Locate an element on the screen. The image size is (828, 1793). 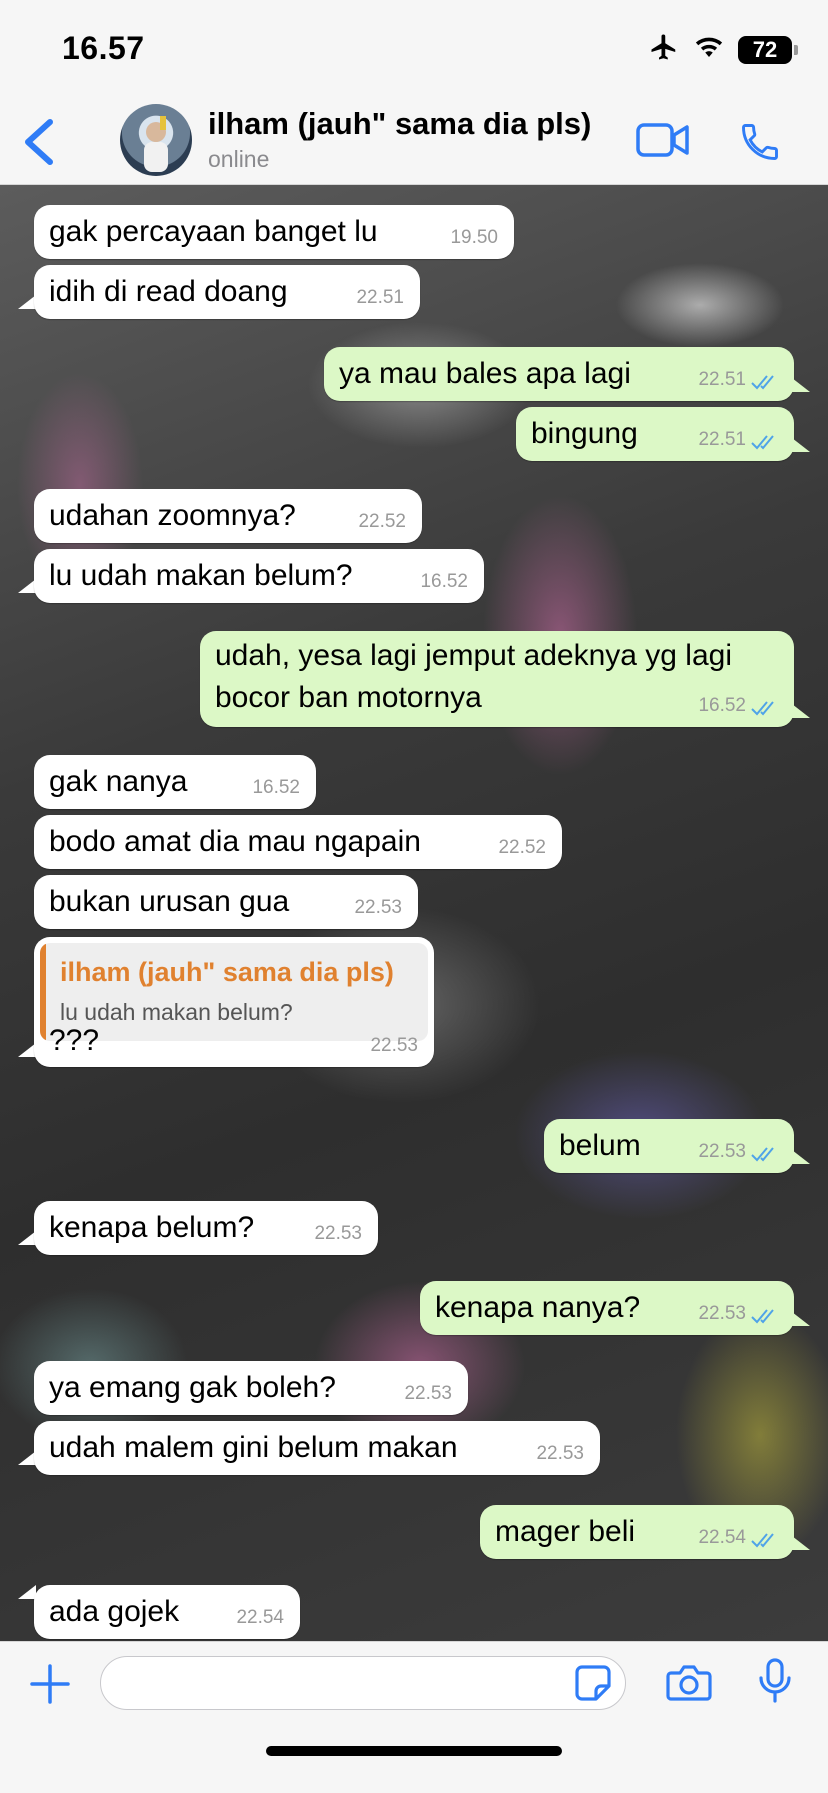
message-text: ya emang gak boleh? is located at coordinates (192, 1387).